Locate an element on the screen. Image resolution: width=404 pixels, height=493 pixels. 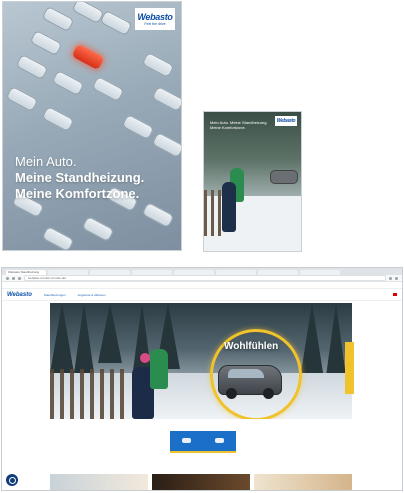
reload-icon is located at coordinates (19, 278).